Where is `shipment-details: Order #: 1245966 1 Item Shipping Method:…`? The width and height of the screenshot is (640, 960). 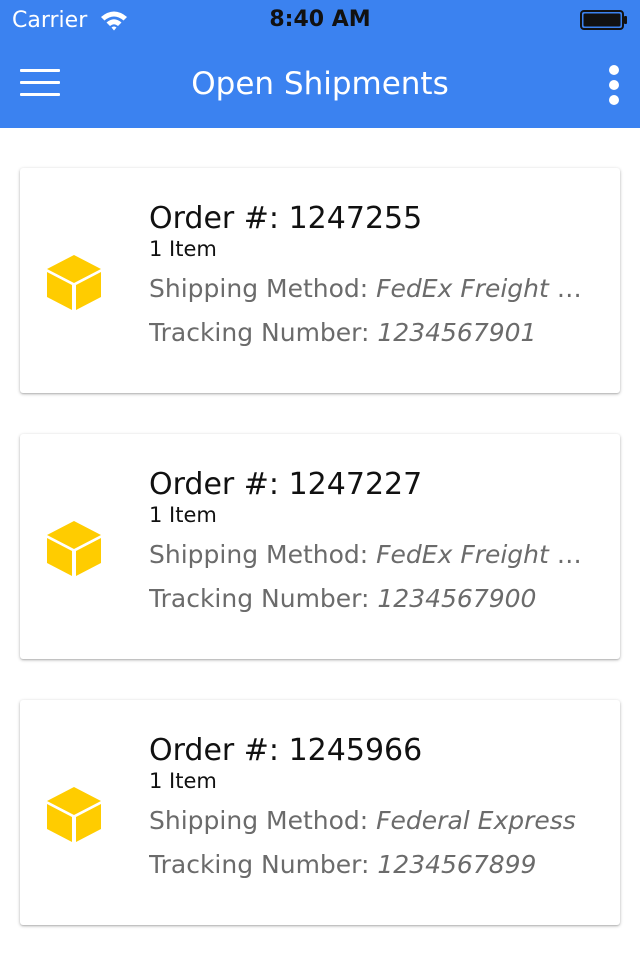
shipment-details: Order #: 1245966 1 Item Shipping Method:… is located at coordinates (369, 806).